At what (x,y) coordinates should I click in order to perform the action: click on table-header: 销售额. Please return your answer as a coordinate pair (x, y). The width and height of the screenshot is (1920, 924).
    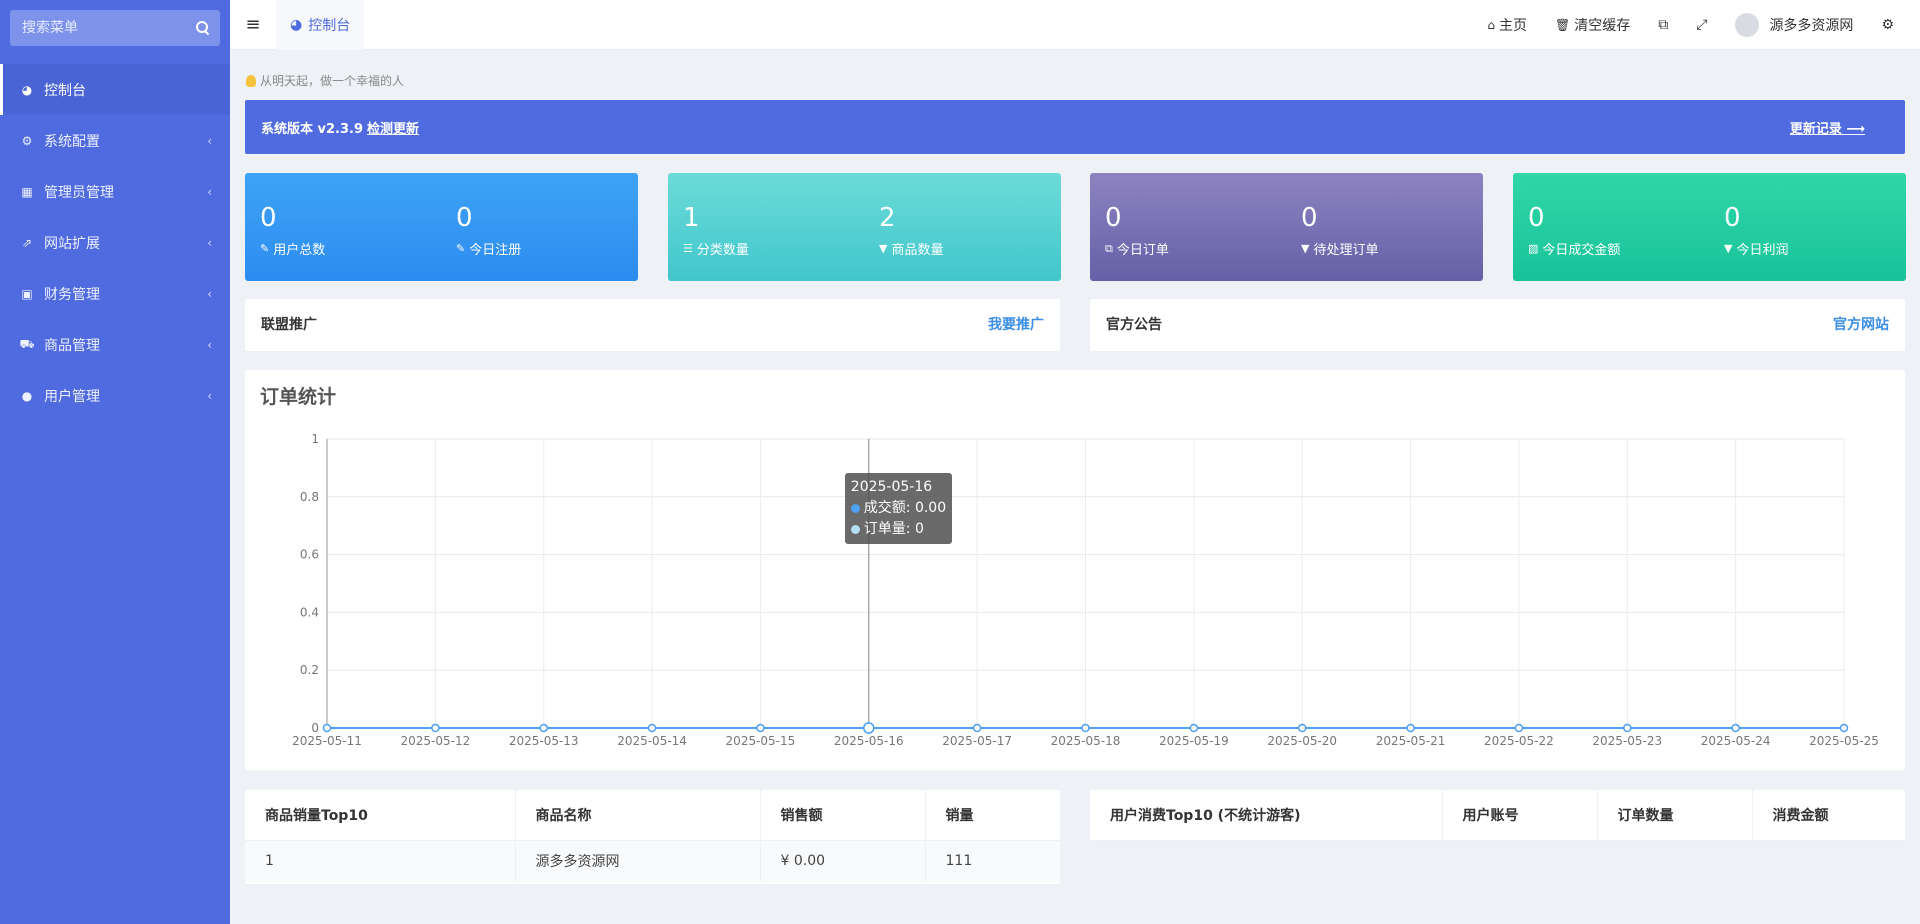
    Looking at the image, I should click on (843, 815).